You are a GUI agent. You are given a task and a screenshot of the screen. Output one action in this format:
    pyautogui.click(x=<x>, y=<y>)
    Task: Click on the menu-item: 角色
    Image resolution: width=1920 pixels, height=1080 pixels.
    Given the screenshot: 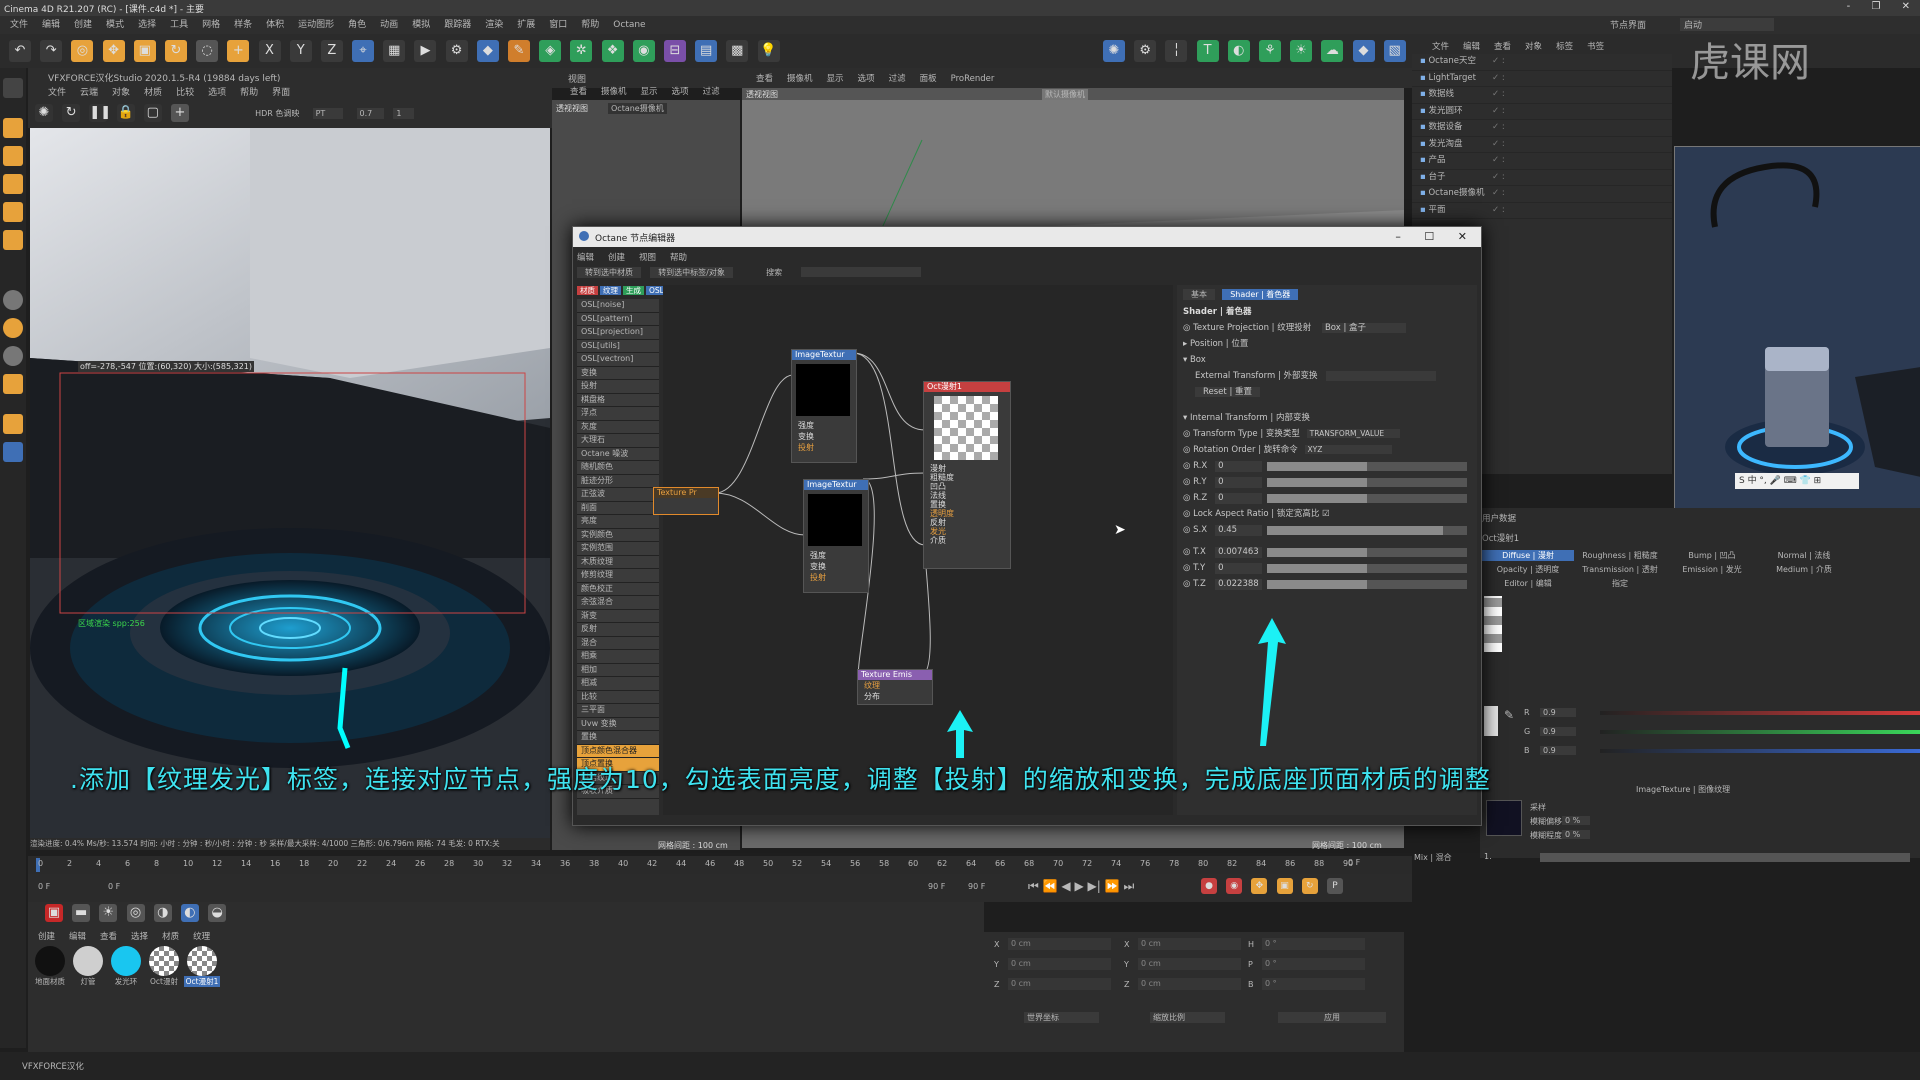 What is the action you would take?
    pyautogui.click(x=357, y=25)
    